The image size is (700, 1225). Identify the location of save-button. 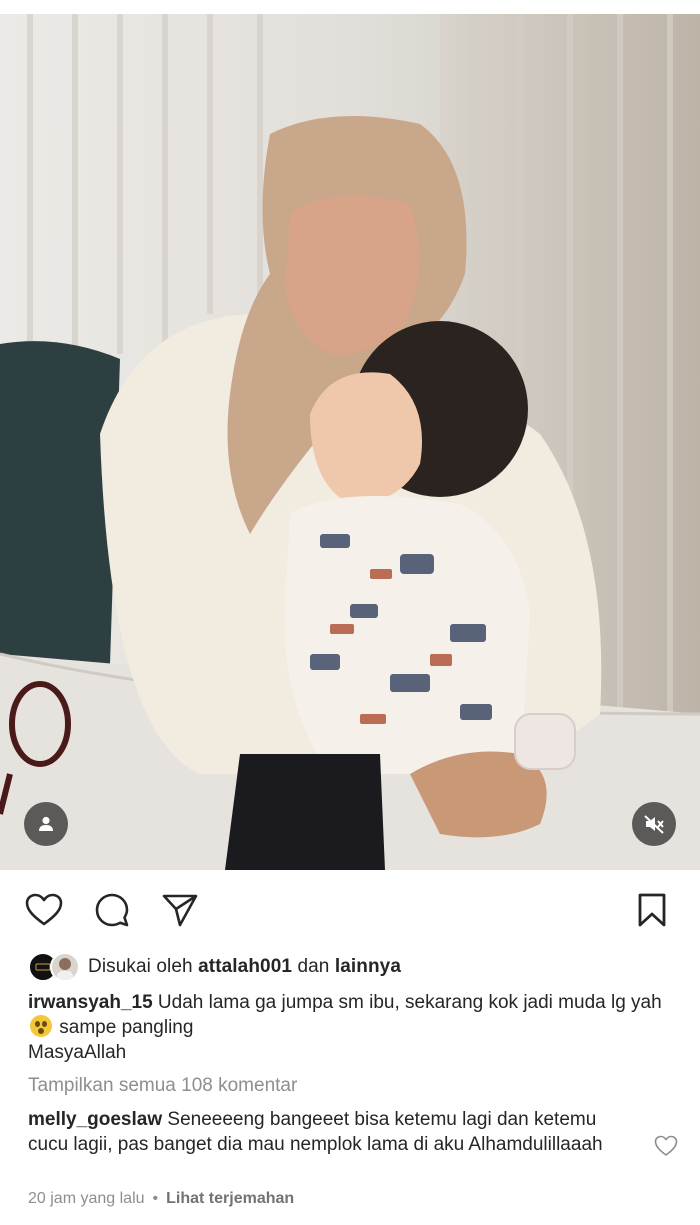
(652, 910).